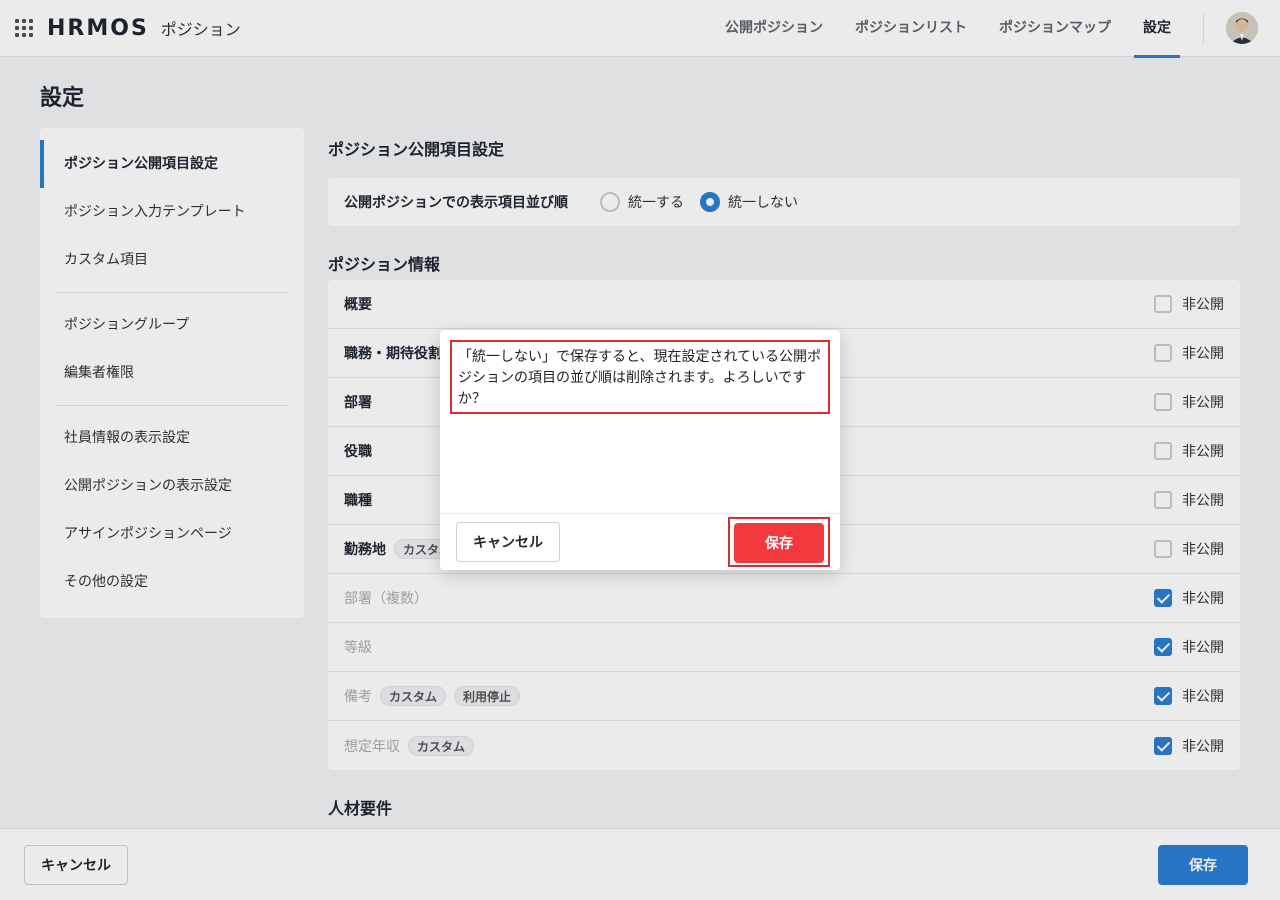 The height and width of the screenshot is (900, 1280). What do you see at coordinates (508, 542) in the screenshot?
I see `dialog-cancel-button: キャンセル` at bounding box center [508, 542].